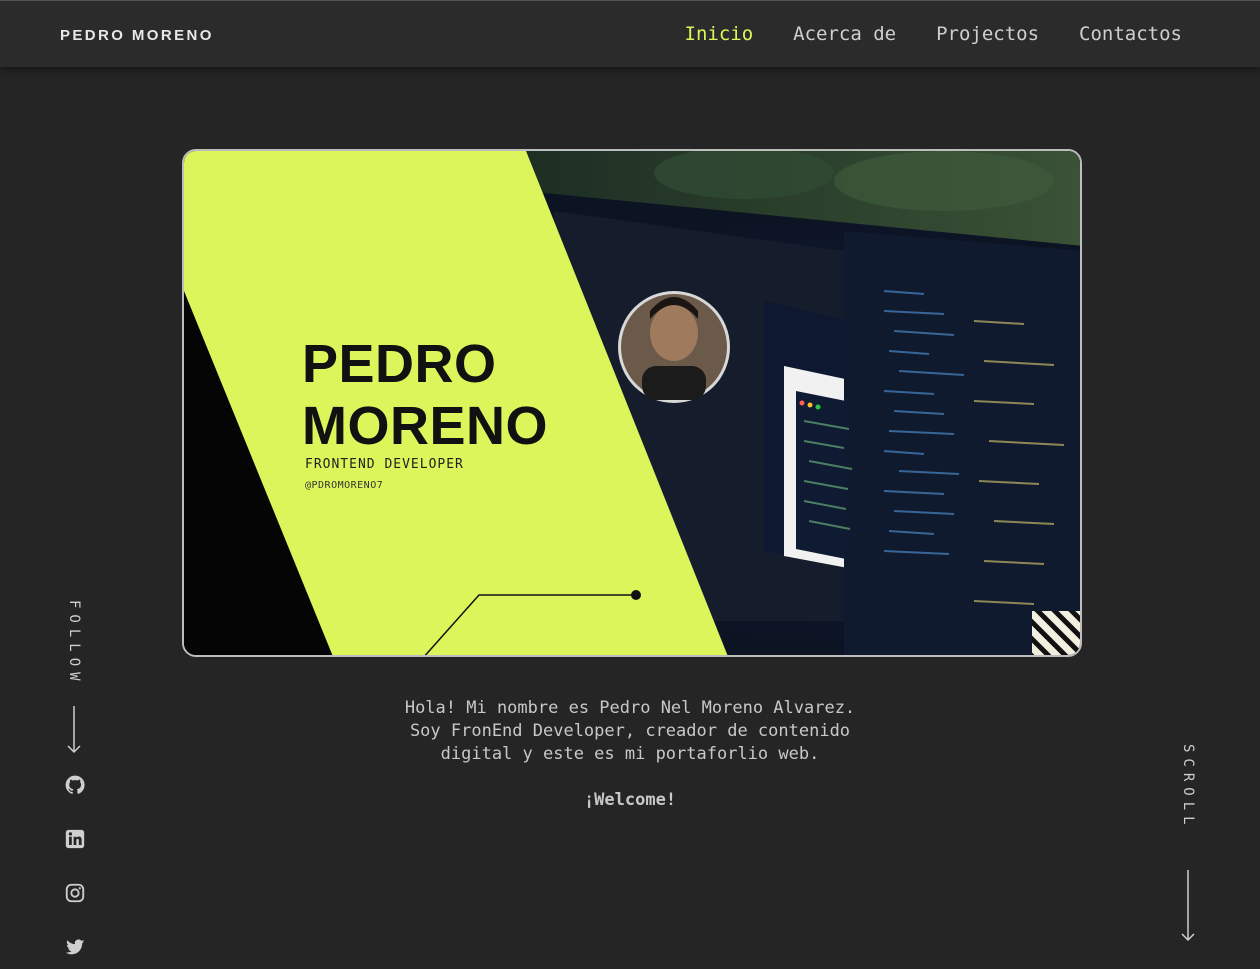 Image resolution: width=1260 pixels, height=969 pixels. What do you see at coordinates (75, 839) in the screenshot?
I see `linkedin-icon` at bounding box center [75, 839].